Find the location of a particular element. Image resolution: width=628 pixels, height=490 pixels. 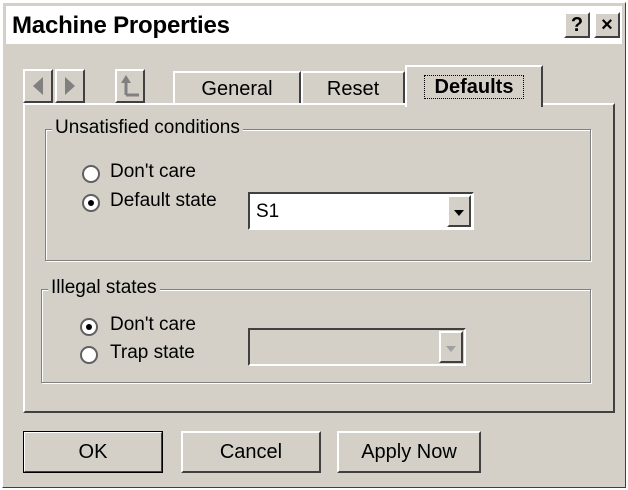

back-button is located at coordinates (38, 86).